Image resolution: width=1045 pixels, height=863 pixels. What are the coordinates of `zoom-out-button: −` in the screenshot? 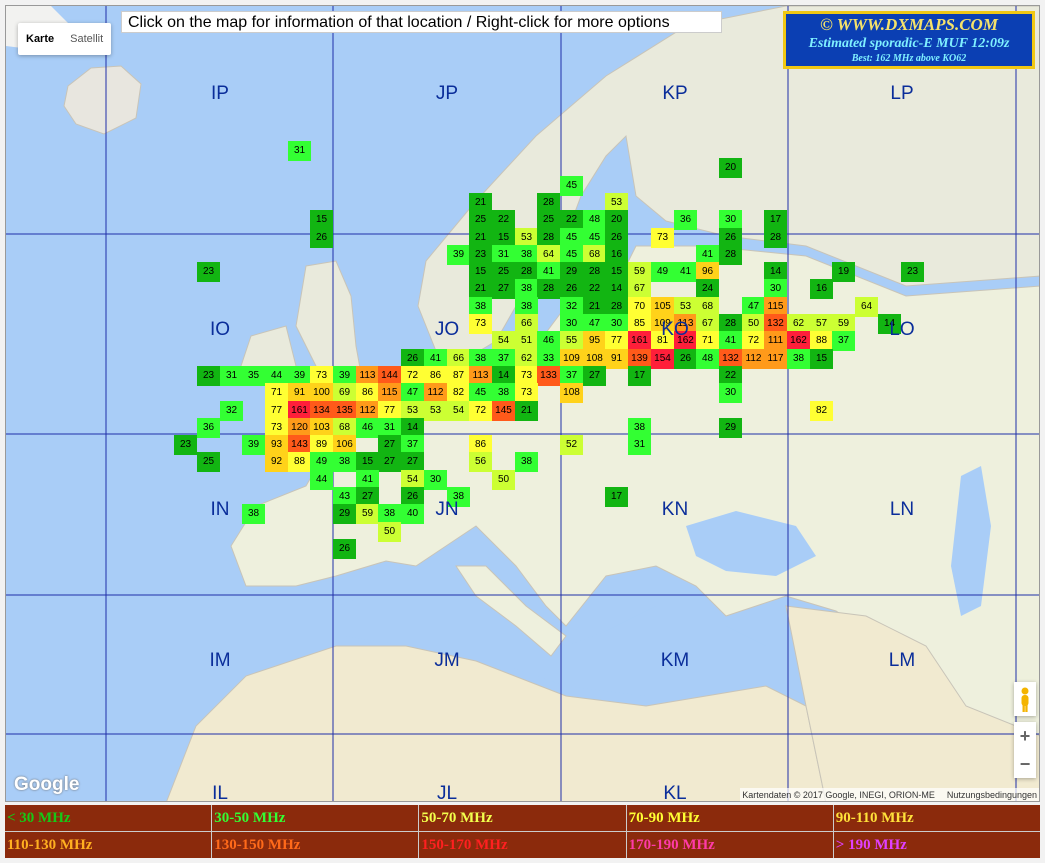 It's located at (1025, 764).